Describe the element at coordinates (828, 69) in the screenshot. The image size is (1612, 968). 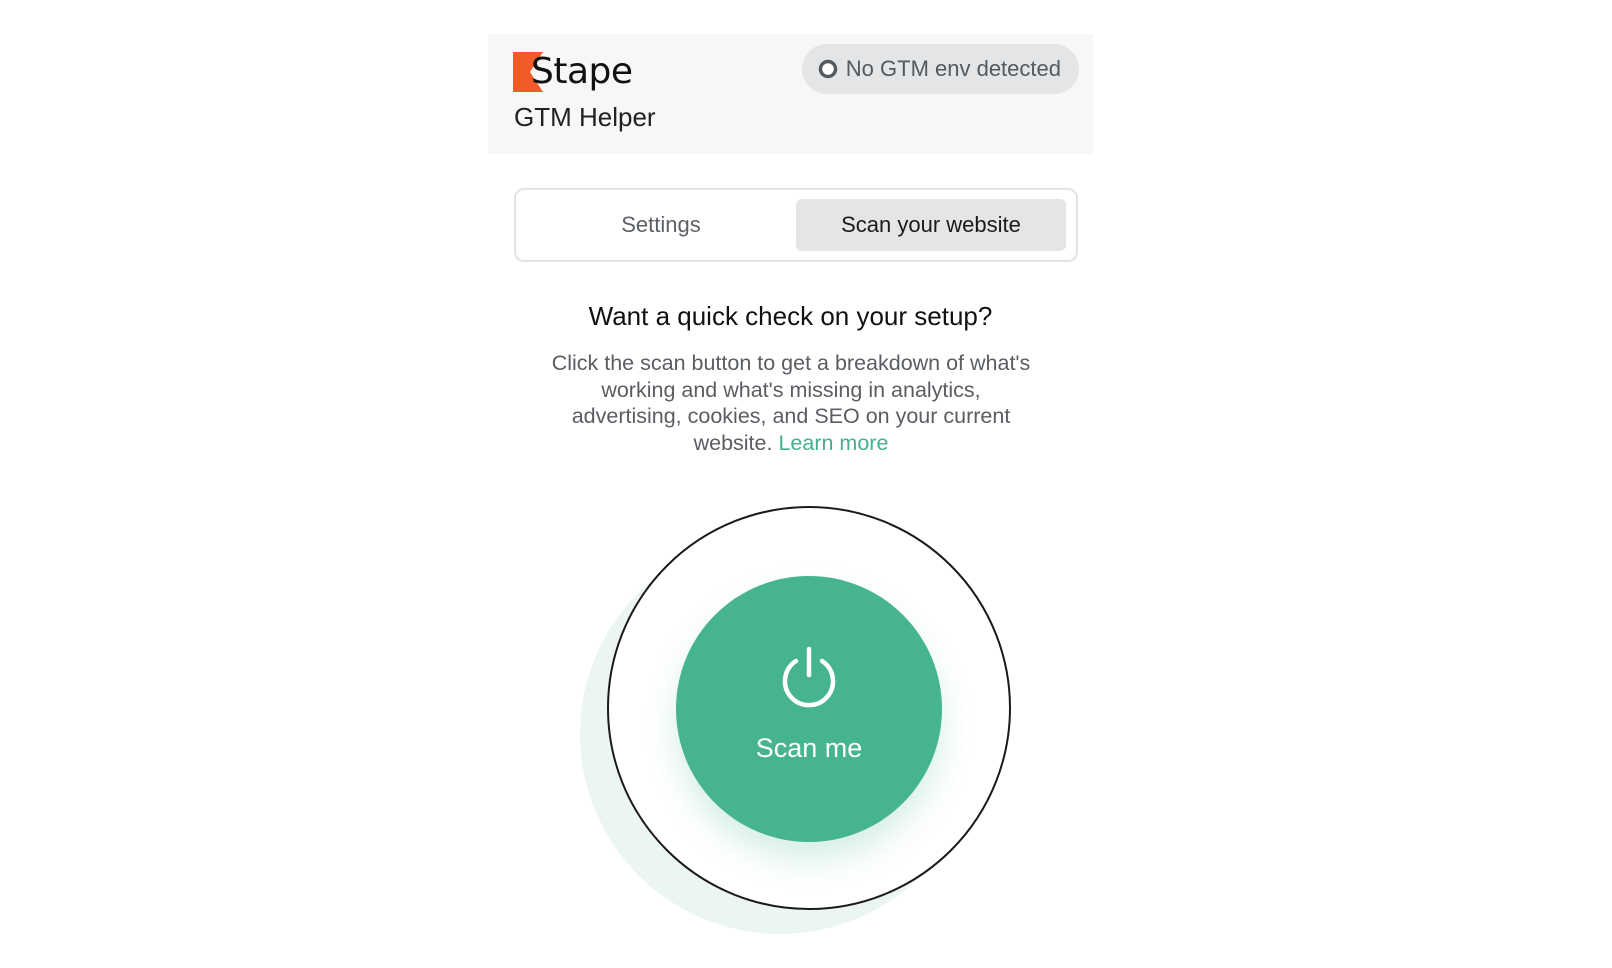
I see `status-ring-icon` at that location.